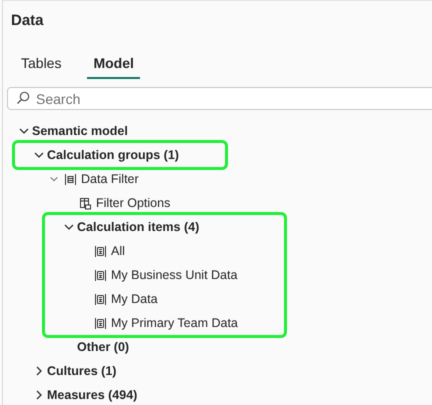 The image size is (432, 405). Describe the element at coordinates (141, 323) in the screenshot. I see `tree-item: My Primary Team Data` at that location.